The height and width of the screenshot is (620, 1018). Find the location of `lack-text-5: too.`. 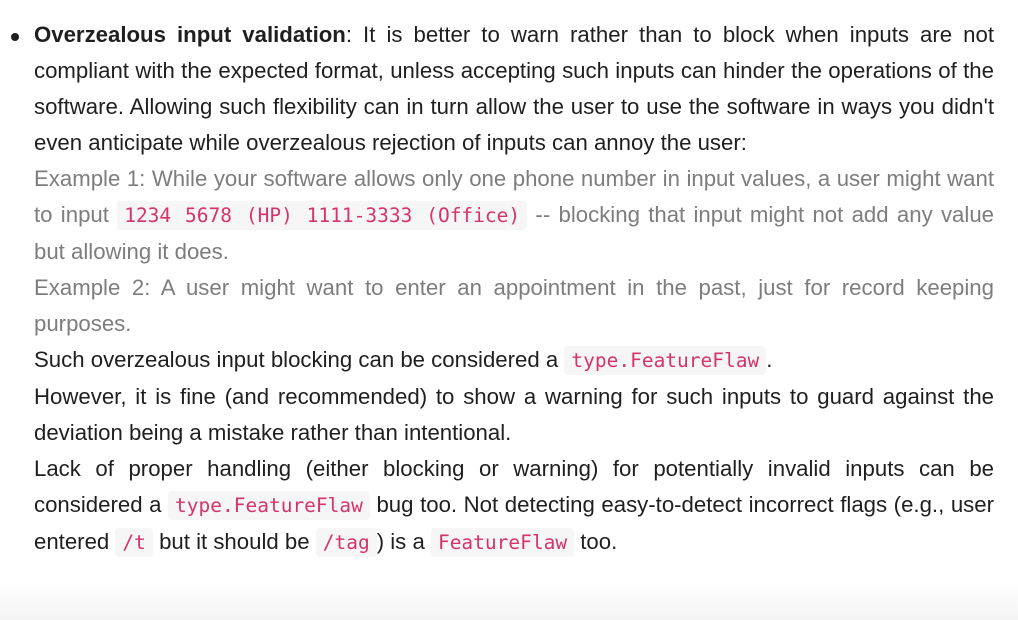

lack-text-5: too. is located at coordinates (596, 541).